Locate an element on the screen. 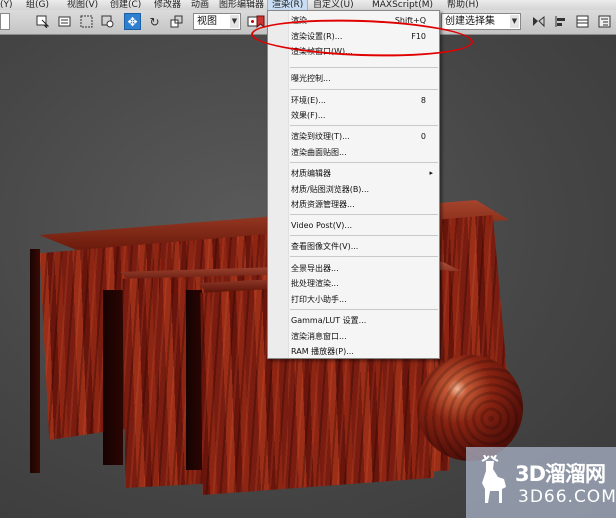 Image resolution: width=616 pixels, height=518 pixels. named-selection-set-dropdown: 创建选择集 ▼ is located at coordinates (481, 21).